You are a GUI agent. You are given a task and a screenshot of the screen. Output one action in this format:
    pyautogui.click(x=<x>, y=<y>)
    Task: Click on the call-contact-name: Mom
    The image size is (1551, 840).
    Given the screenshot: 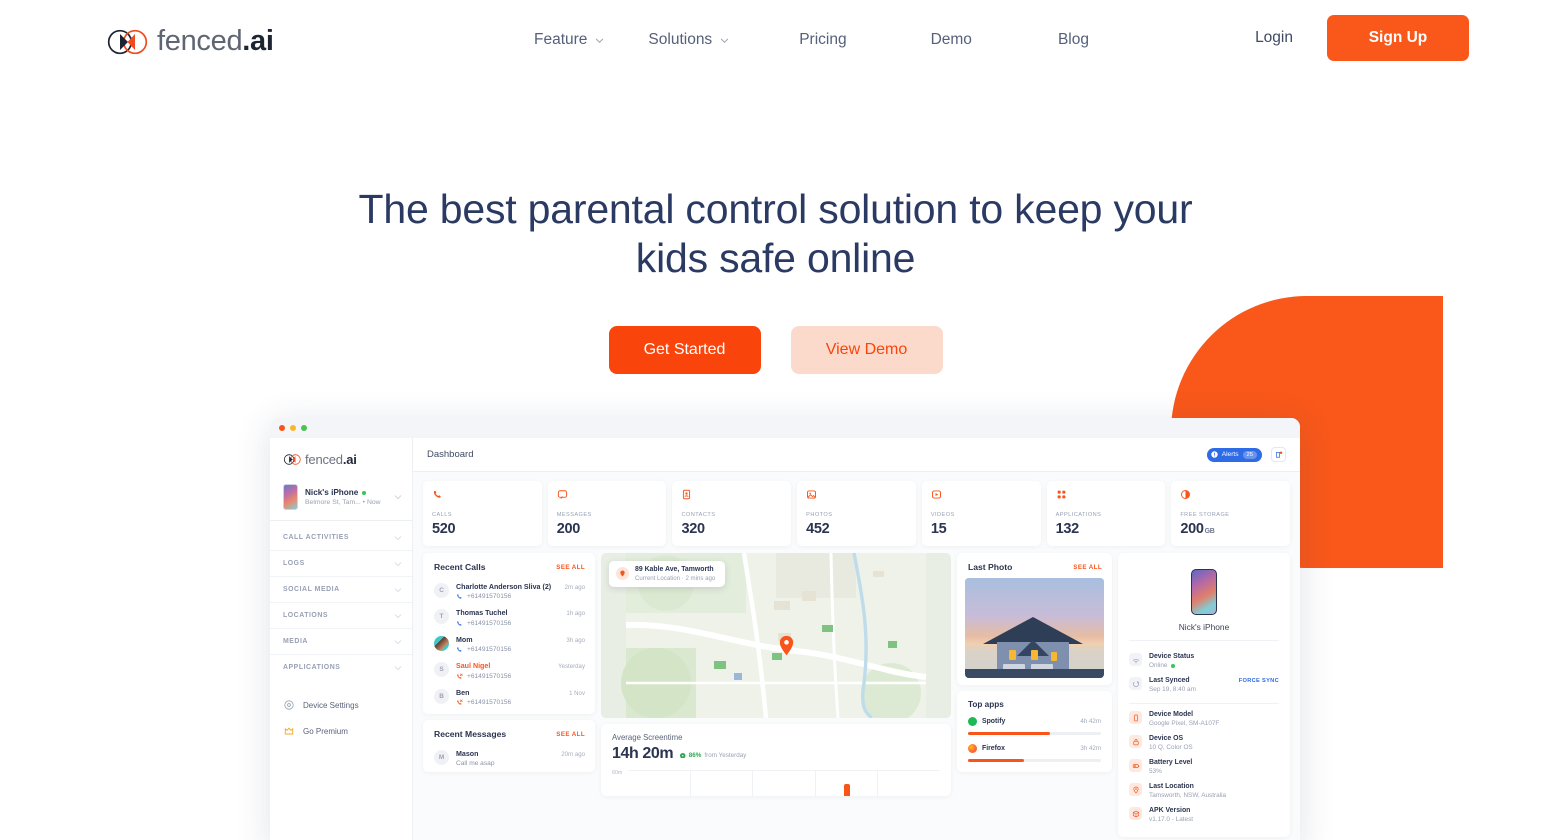 What is the action you would take?
    pyautogui.click(x=464, y=639)
    